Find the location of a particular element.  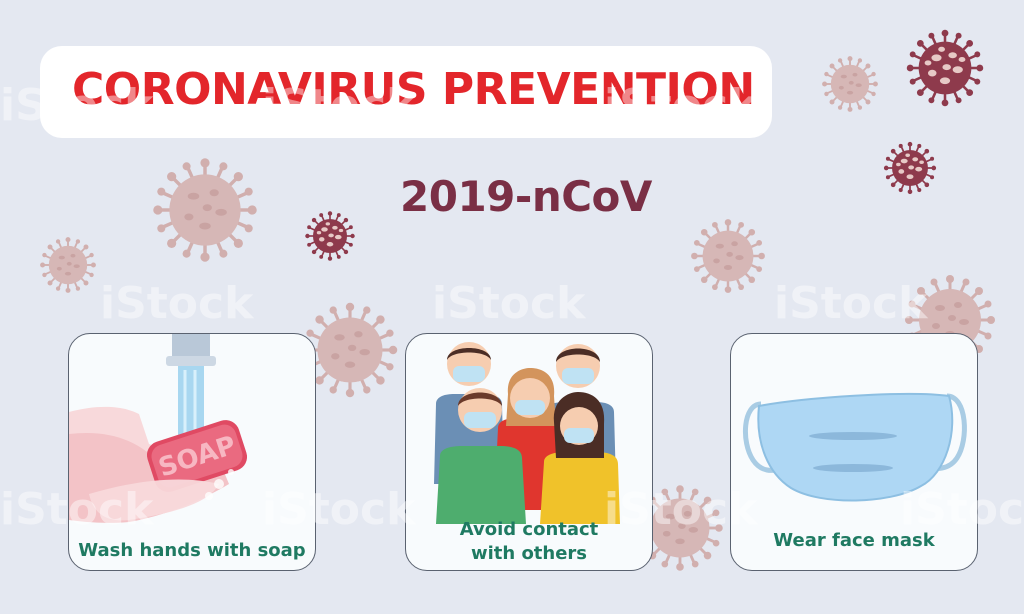

card-label-wash-hands: Wash hands with soap is located at coordinates (192, 550).